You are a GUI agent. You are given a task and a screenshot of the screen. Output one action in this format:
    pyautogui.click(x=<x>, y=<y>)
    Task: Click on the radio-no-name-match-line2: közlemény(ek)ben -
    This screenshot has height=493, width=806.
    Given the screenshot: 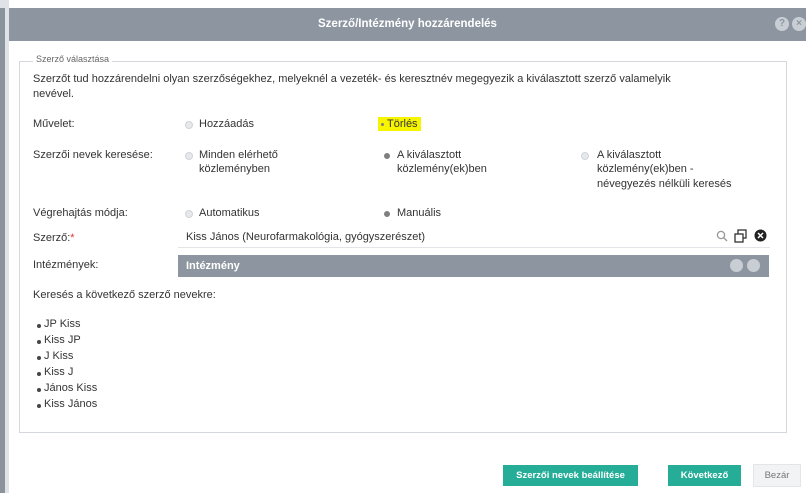 What is the action you would take?
    pyautogui.click(x=645, y=169)
    